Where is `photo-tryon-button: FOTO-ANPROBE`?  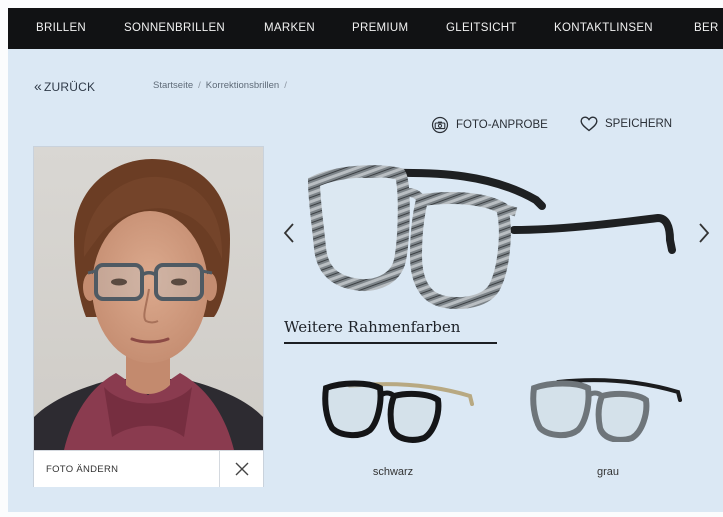 photo-tryon-button: FOTO-ANPROBE is located at coordinates (489, 125).